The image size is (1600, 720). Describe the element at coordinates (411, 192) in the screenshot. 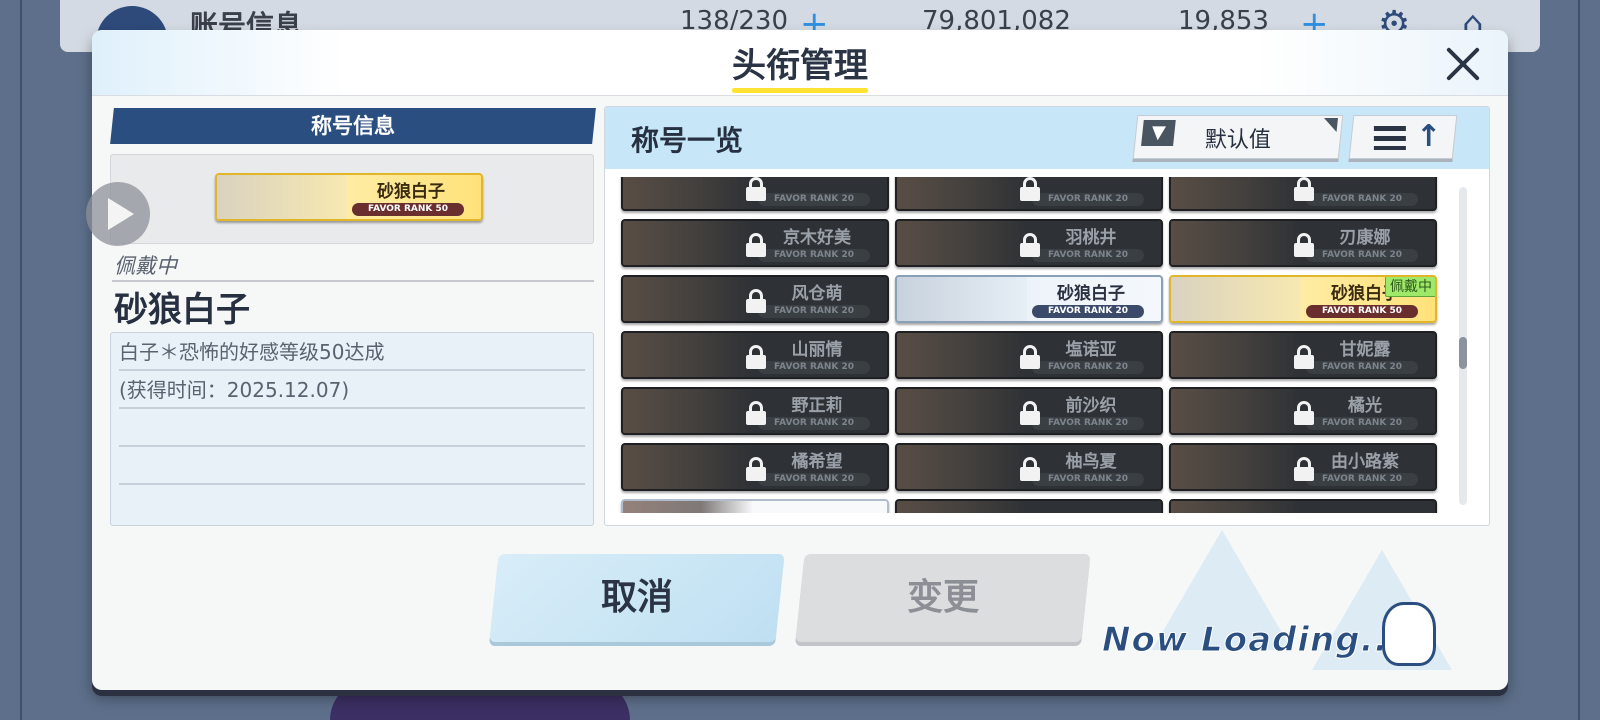

I see `preview-title-name: 砂狼白子` at that location.